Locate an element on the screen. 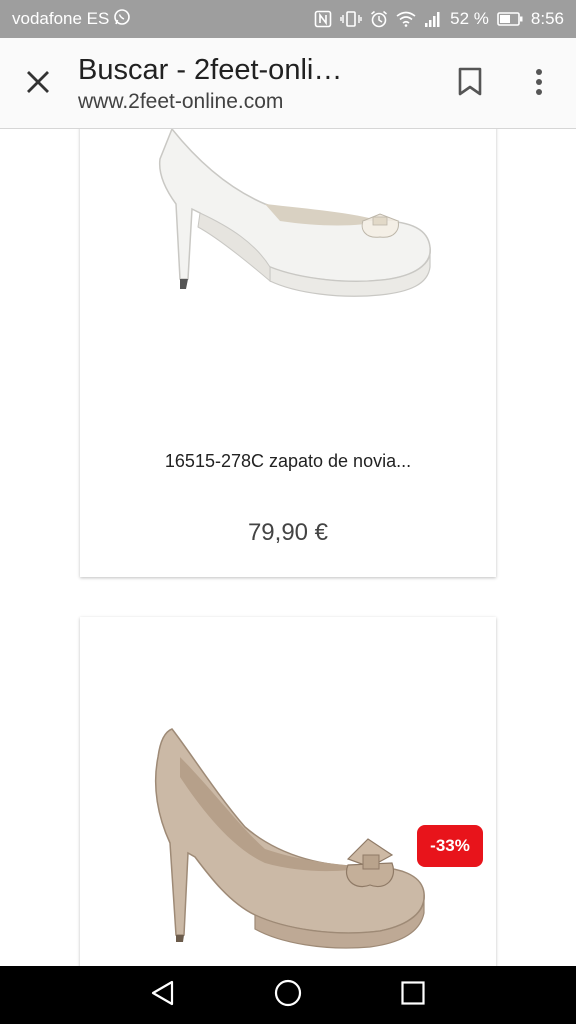  carrier-label: vodafone ES is located at coordinates (61, 18).